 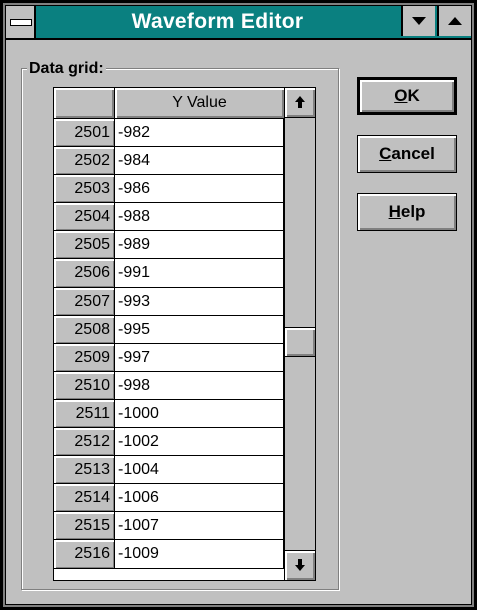 I want to click on y-value-cell: -1007, so click(x=199, y=526).